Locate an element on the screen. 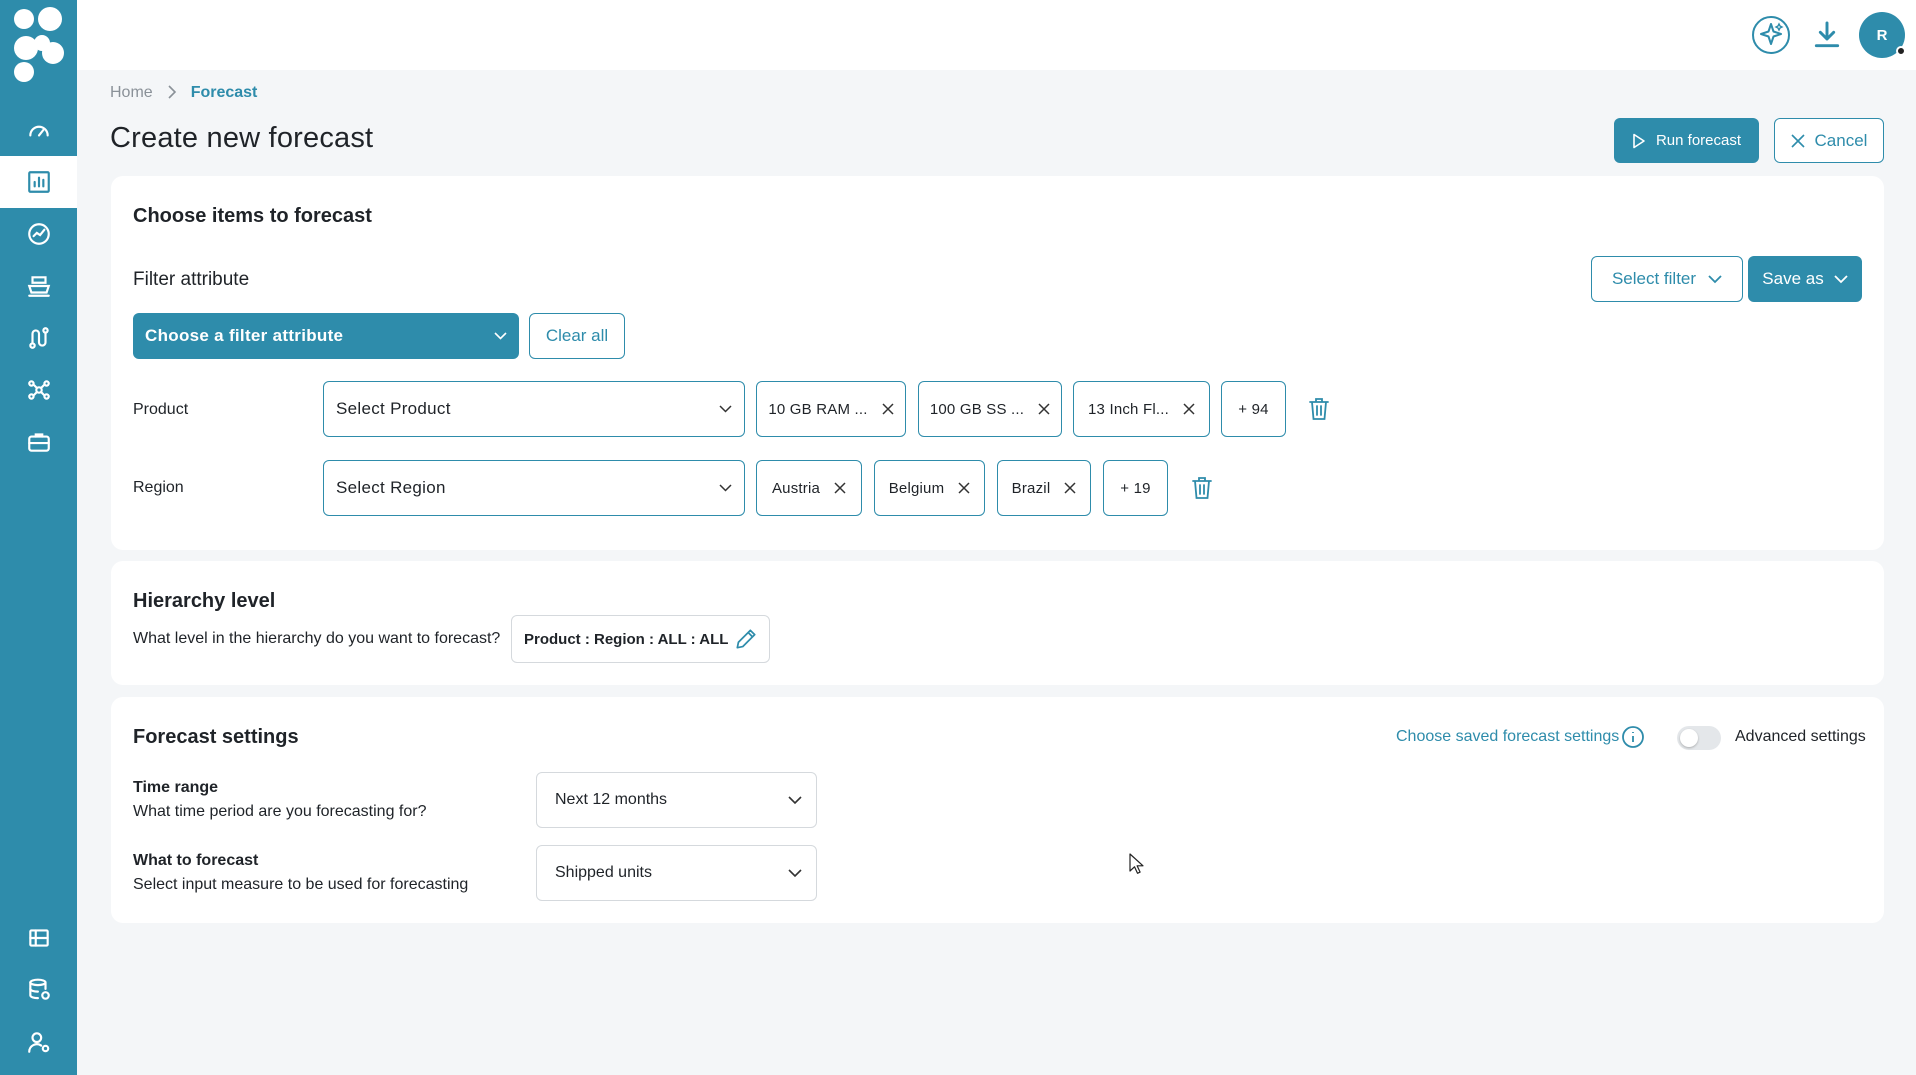 The height and width of the screenshot is (1075, 1916). sidebar-item-trends is located at coordinates (38, 234).